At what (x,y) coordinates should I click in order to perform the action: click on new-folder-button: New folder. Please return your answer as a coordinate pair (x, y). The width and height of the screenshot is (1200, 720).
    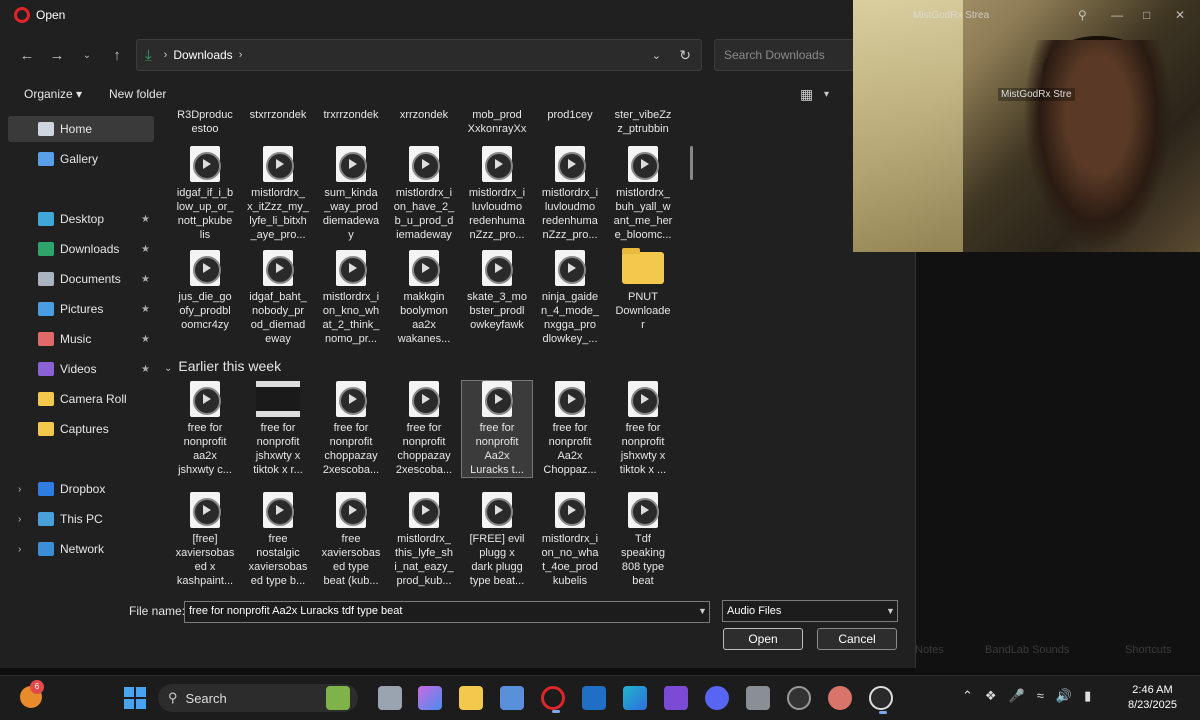
    Looking at the image, I should click on (137, 94).